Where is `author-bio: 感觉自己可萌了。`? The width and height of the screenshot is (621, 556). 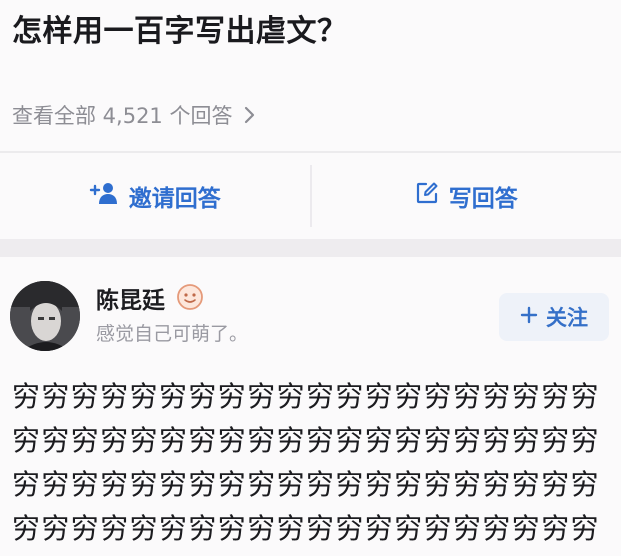
author-bio: 感觉自己可萌了。 is located at coordinates (172, 334).